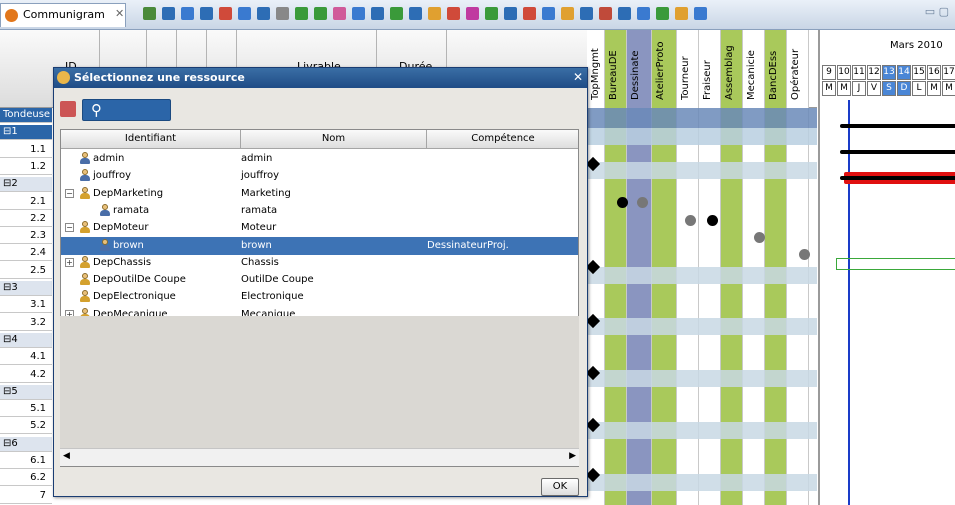 The width and height of the screenshot is (955, 505). Describe the element at coordinates (26, 461) in the screenshot. I see `row-label: 6.1` at that location.